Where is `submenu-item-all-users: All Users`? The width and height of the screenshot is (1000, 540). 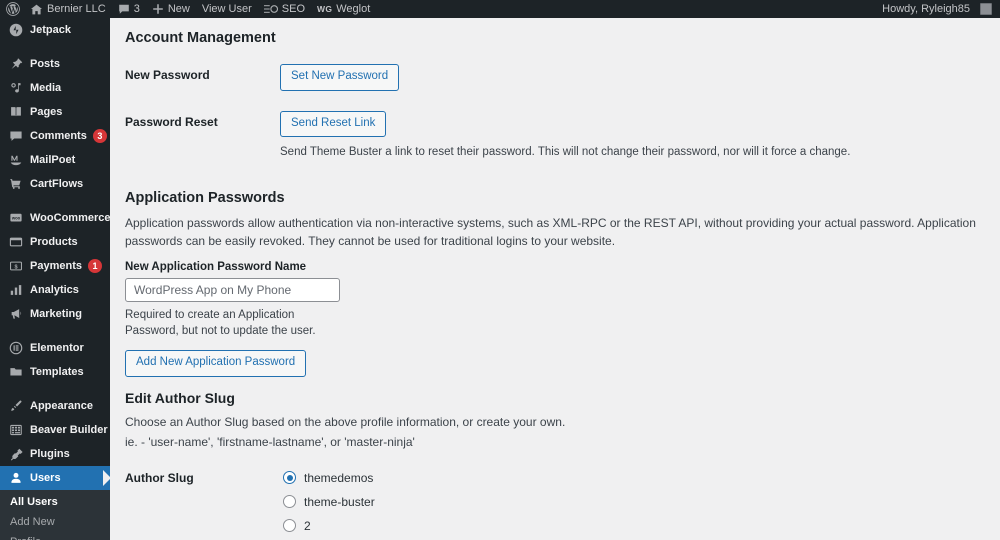
submenu-item-all-users: All Users is located at coordinates (55, 502).